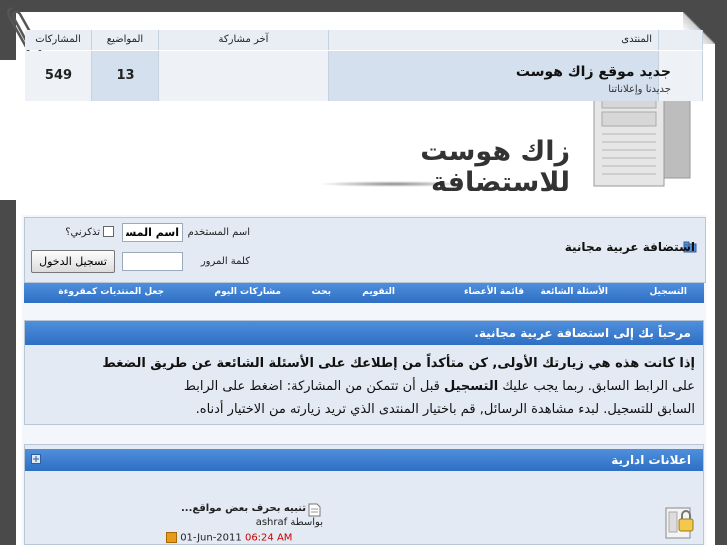 The height and width of the screenshot is (545, 727). What do you see at coordinates (171, 537) in the screenshot?
I see `go-to-post-icon` at bounding box center [171, 537].